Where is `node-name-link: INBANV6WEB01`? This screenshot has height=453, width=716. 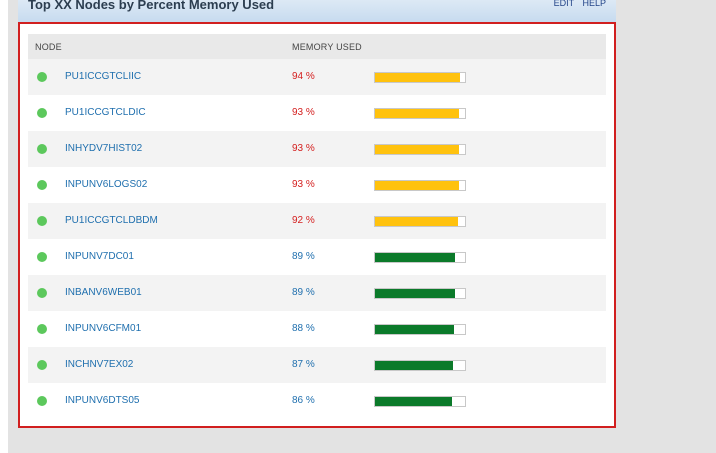
node-name-link: INBANV6WEB01 is located at coordinates (103, 292).